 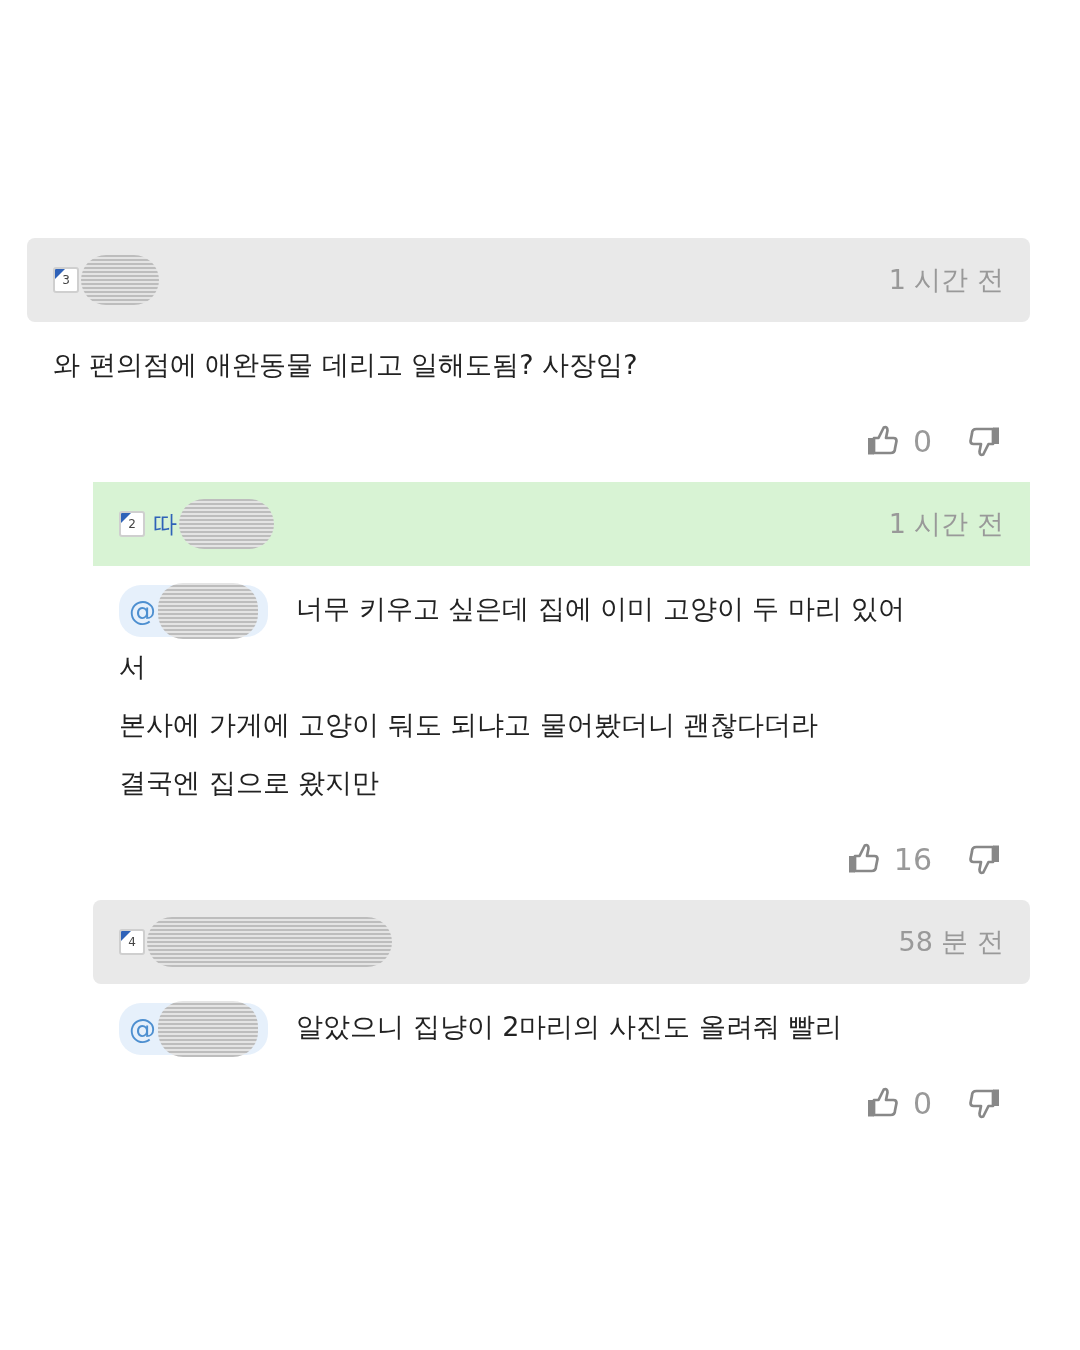 I want to click on level-badge: 2, so click(x=132, y=524).